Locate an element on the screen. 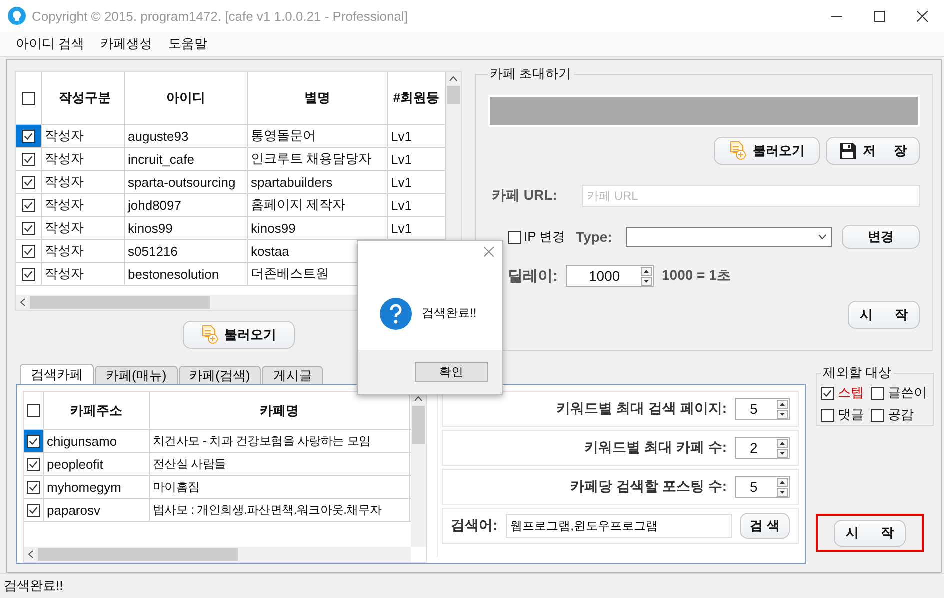 This screenshot has width=944, height=598. delay-spinner: 1000 is located at coordinates (610, 276).